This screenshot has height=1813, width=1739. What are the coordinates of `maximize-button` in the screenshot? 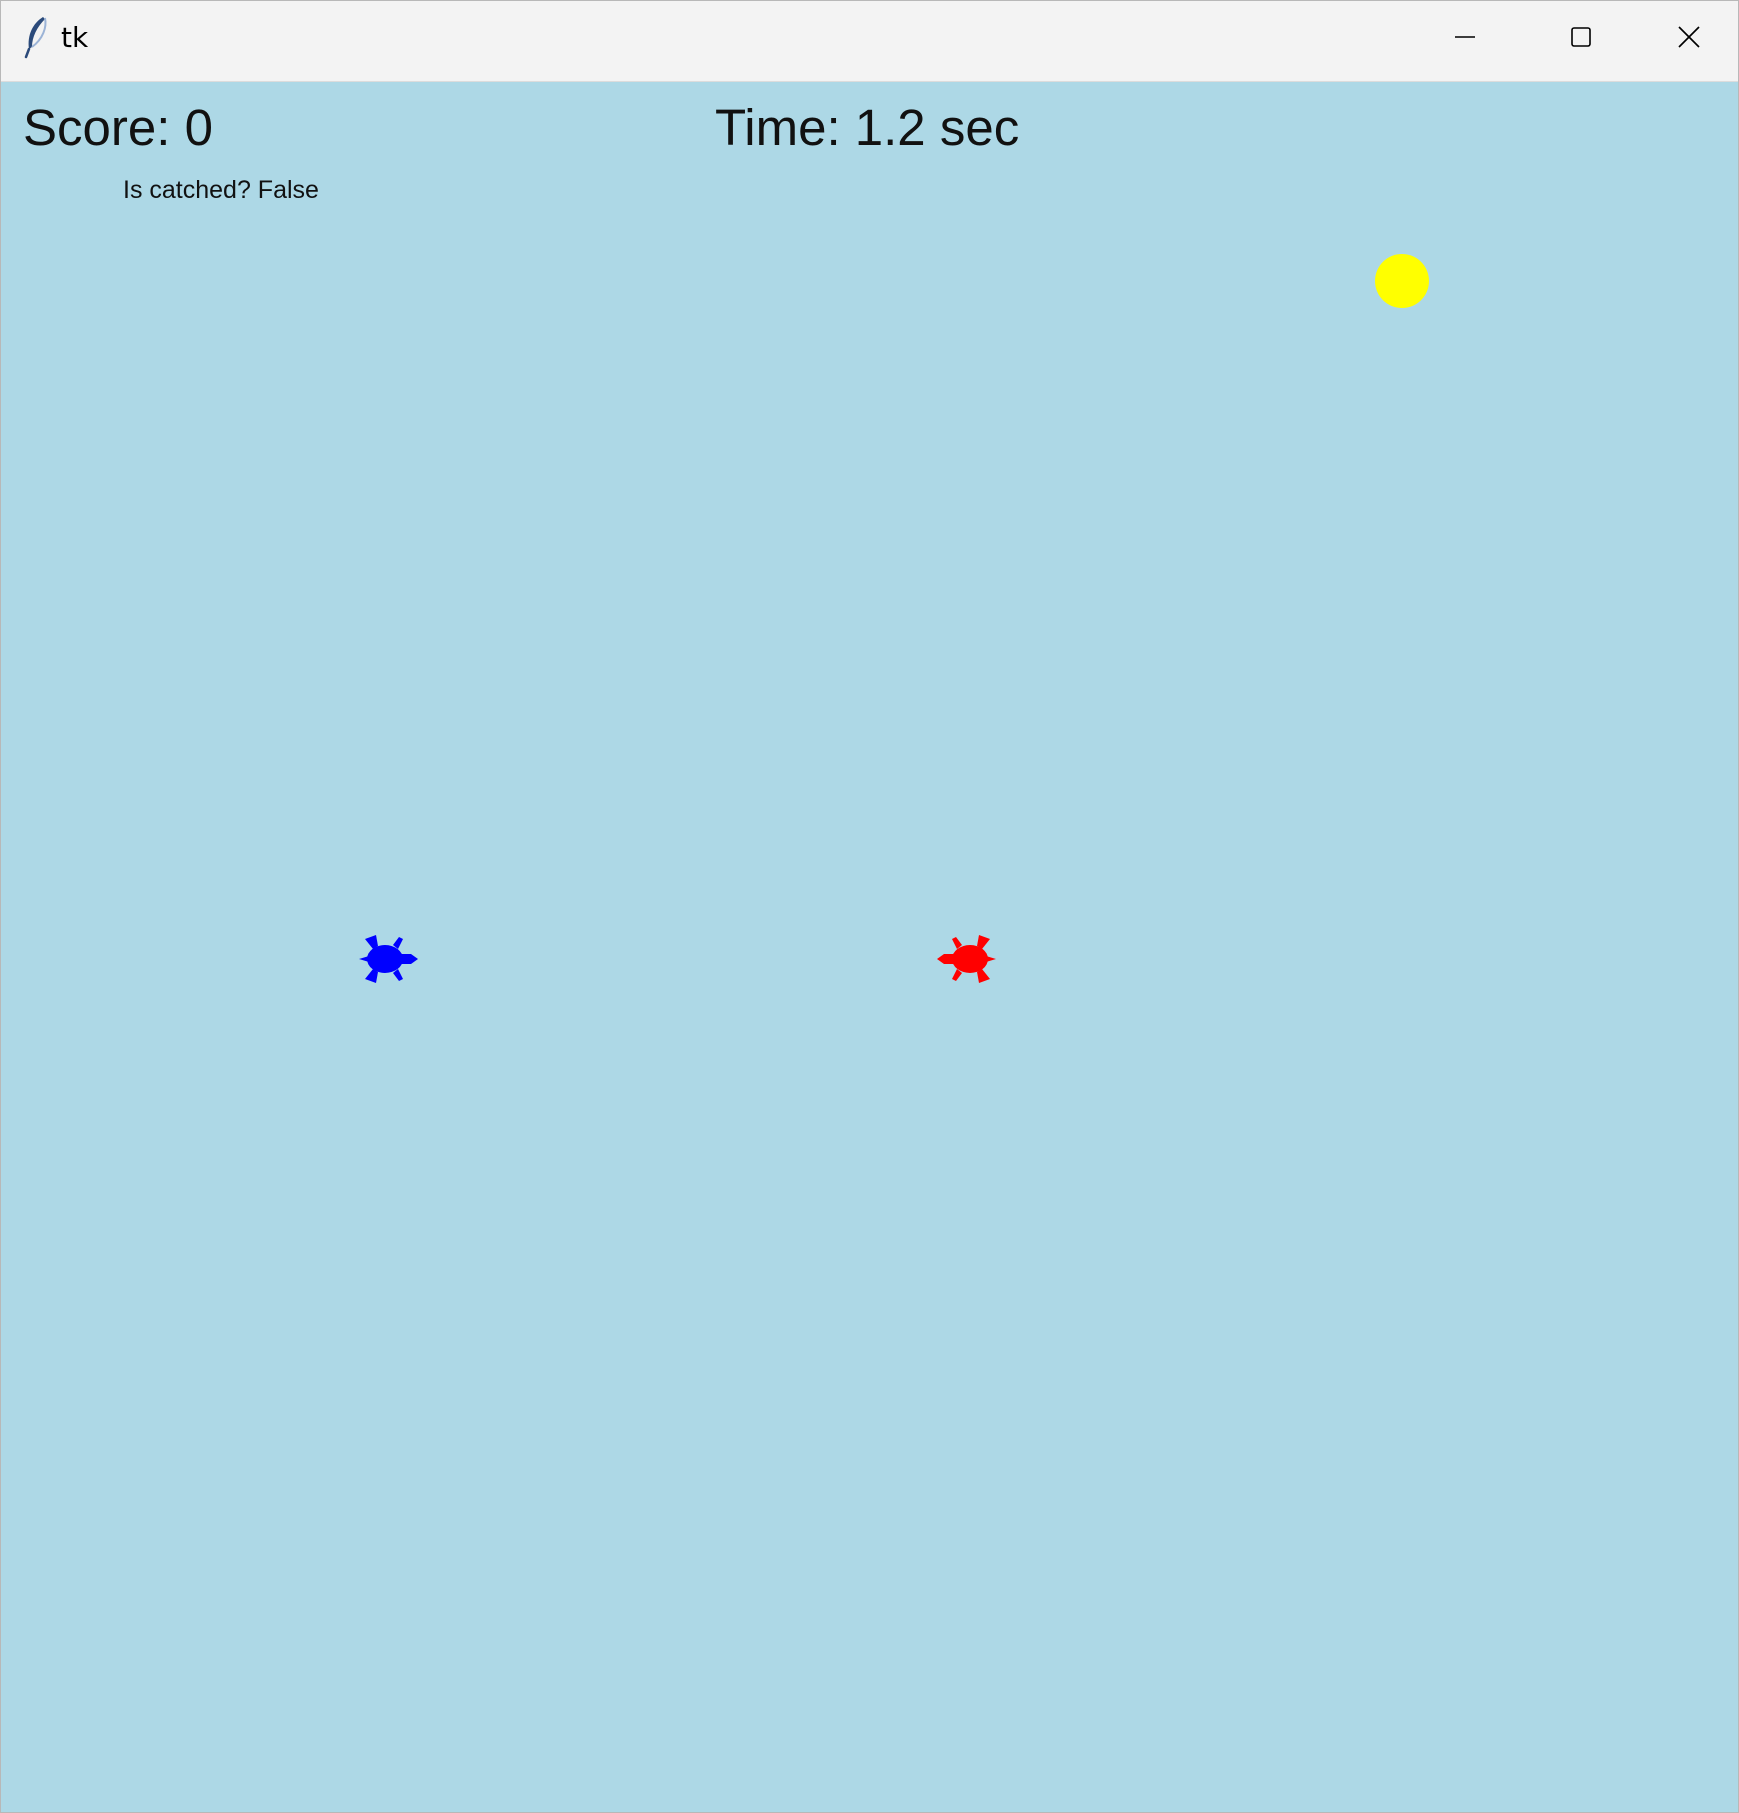 It's located at (1581, 37).